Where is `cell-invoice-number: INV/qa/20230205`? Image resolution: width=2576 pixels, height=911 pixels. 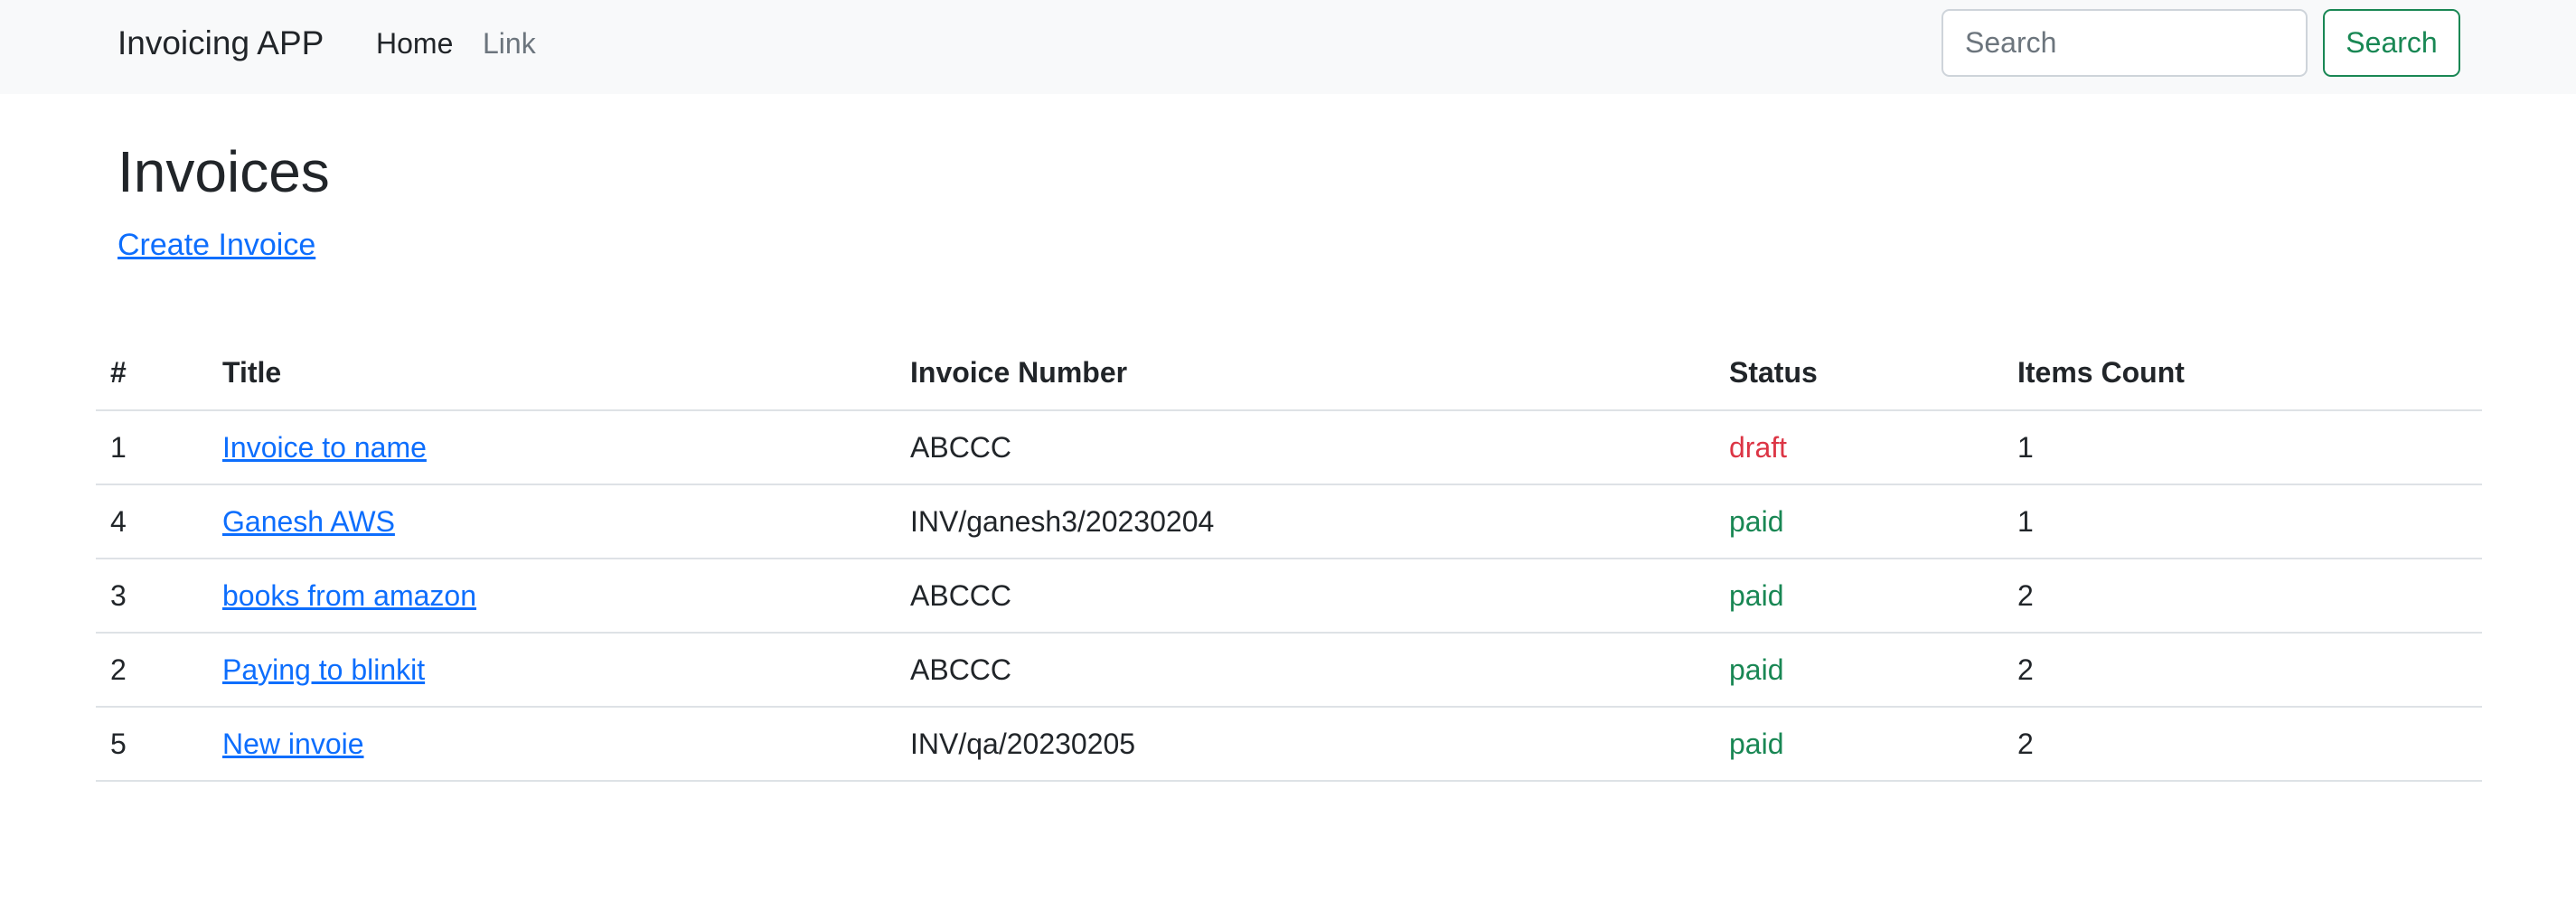 cell-invoice-number: INV/qa/20230205 is located at coordinates (1305, 745).